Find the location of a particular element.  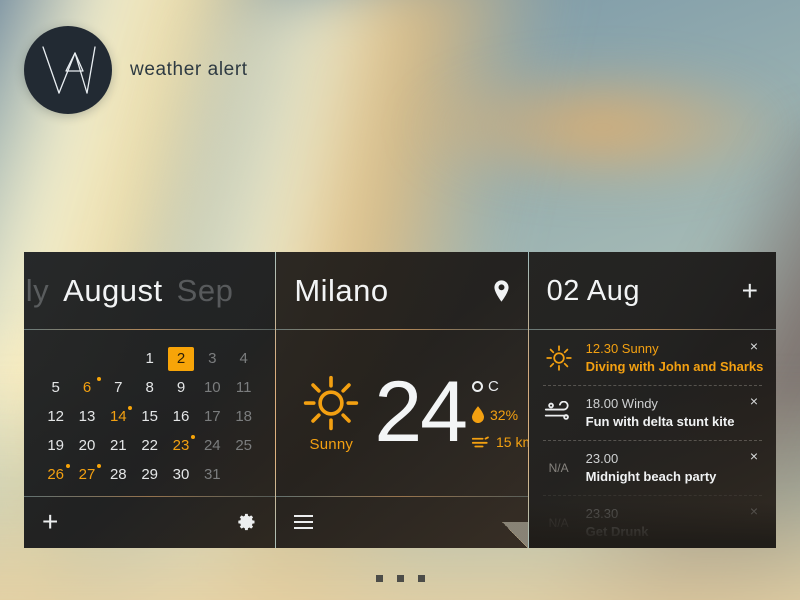

add-event-button-right: + is located at coordinates (750, 291).